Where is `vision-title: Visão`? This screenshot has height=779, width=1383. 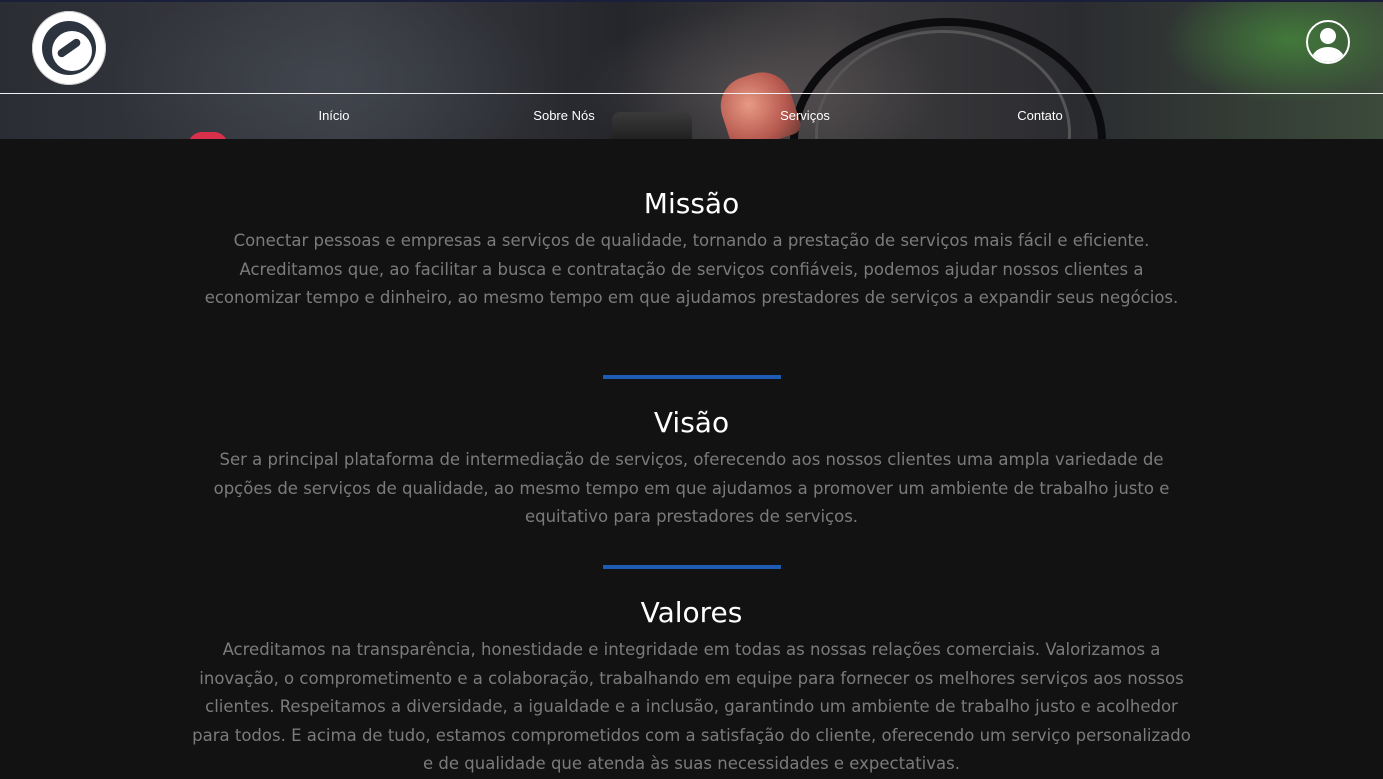
vision-title: Visão is located at coordinates (691, 422).